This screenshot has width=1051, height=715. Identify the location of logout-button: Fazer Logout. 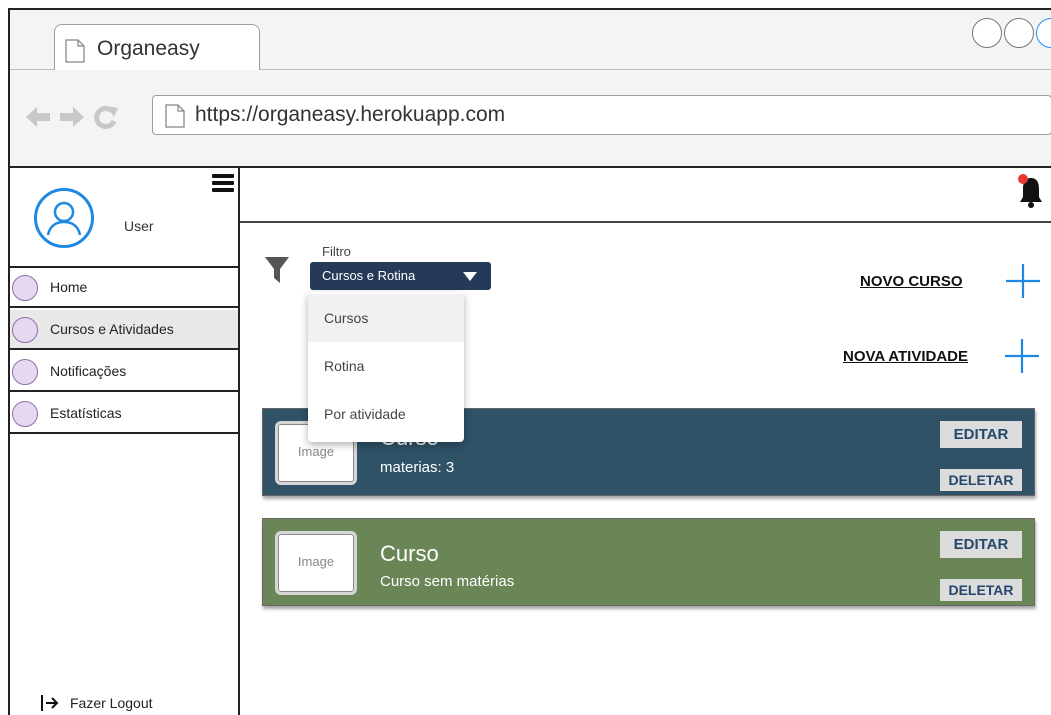
(96, 703).